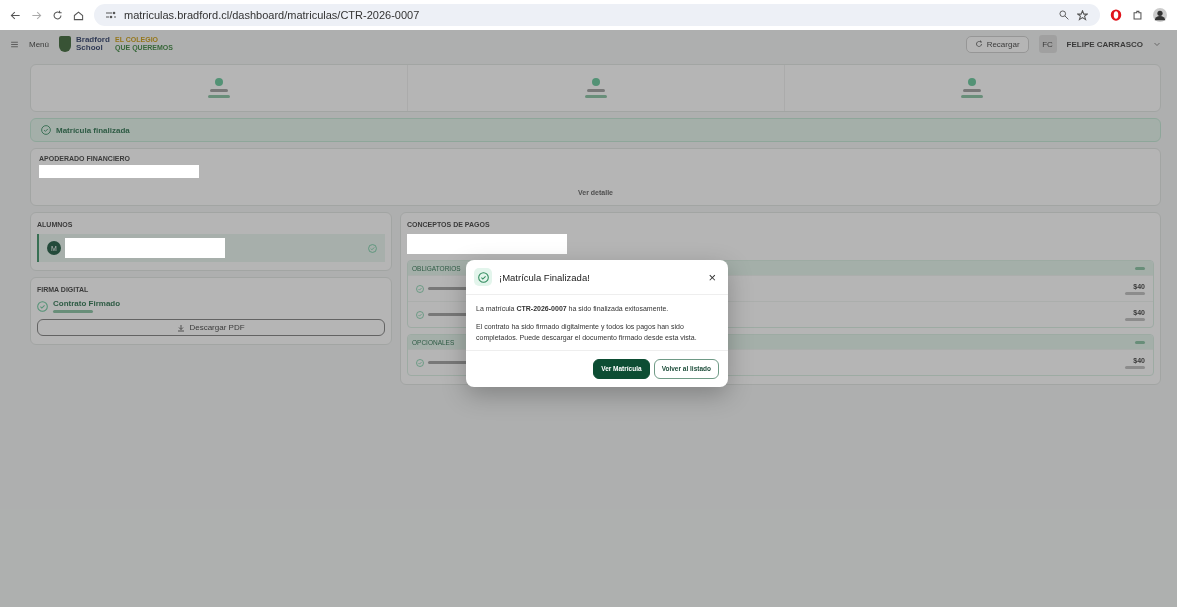 The image size is (1177, 607). I want to click on star-icon, so click(1082, 15).